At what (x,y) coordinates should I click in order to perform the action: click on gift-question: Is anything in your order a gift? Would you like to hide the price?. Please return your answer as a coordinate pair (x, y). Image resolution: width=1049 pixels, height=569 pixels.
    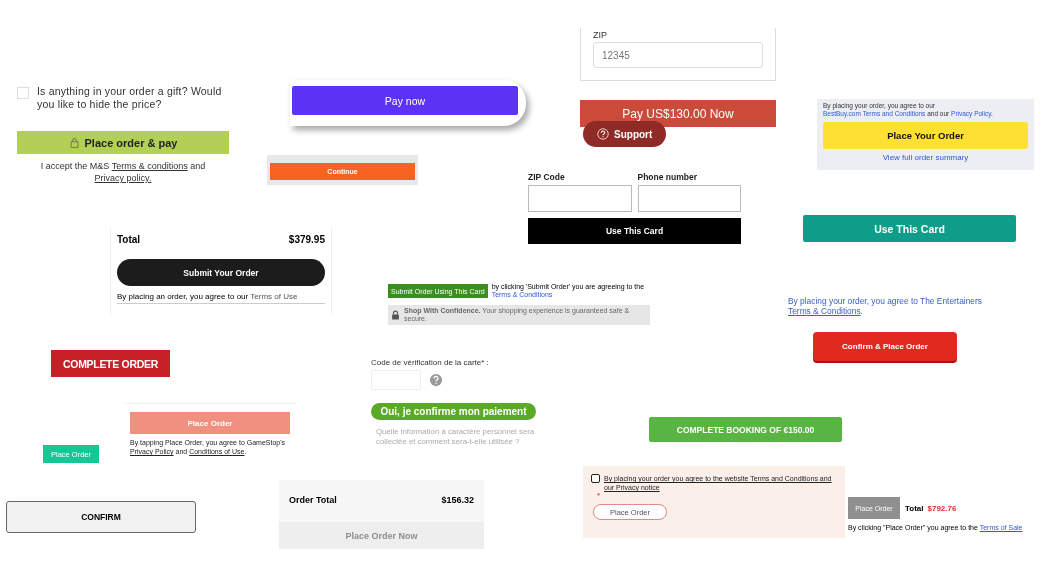
    Looking at the image, I should click on (130, 98).